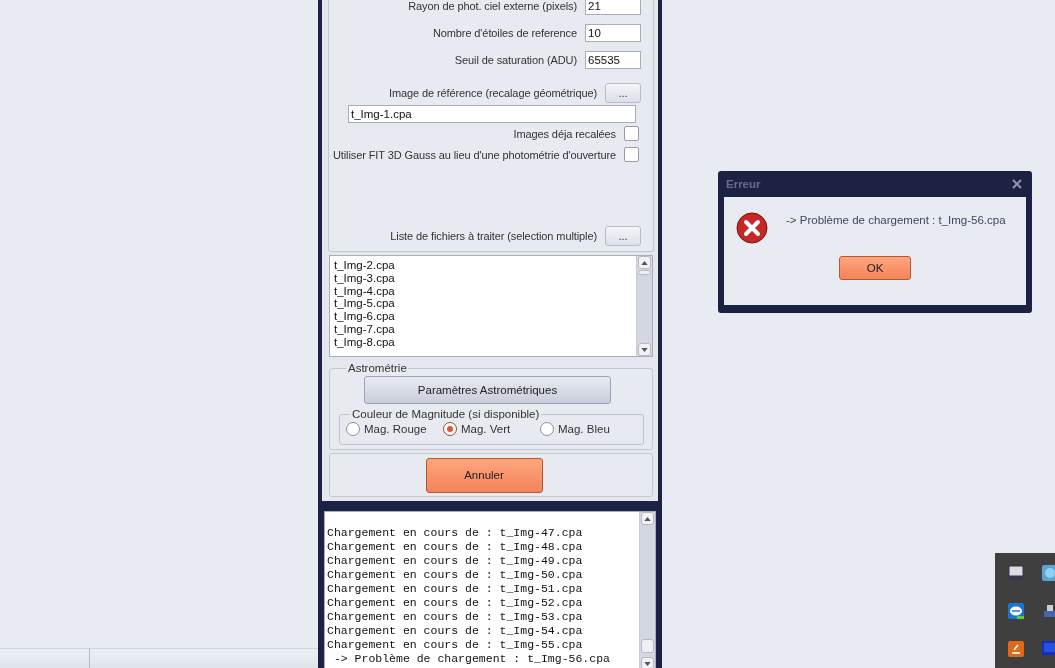  I want to click on log-line: Chargement en cours de : t_Img-48.cpa, so click(455, 547).